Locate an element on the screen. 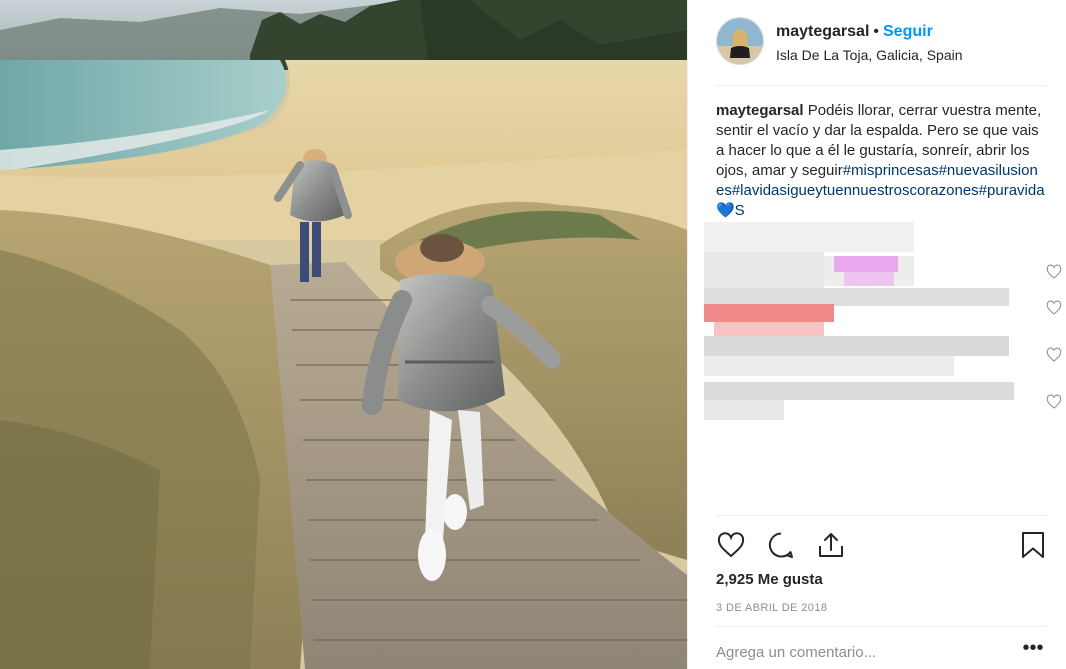  caption-username: maytegarsal is located at coordinates (760, 110).